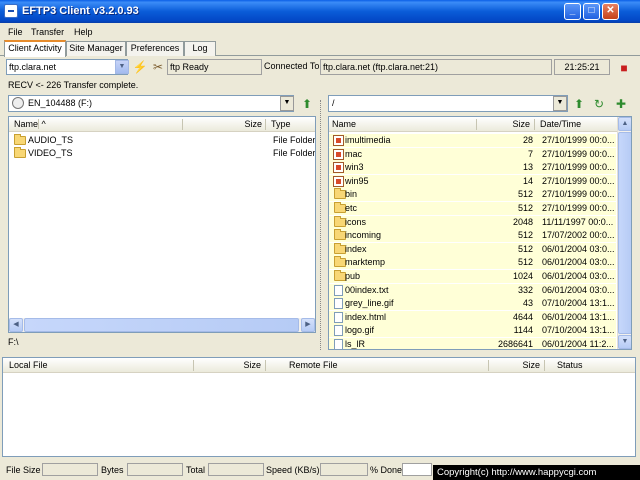 The image size is (640, 480). I want to click on new-folder-icon: ✚, so click(621, 104).